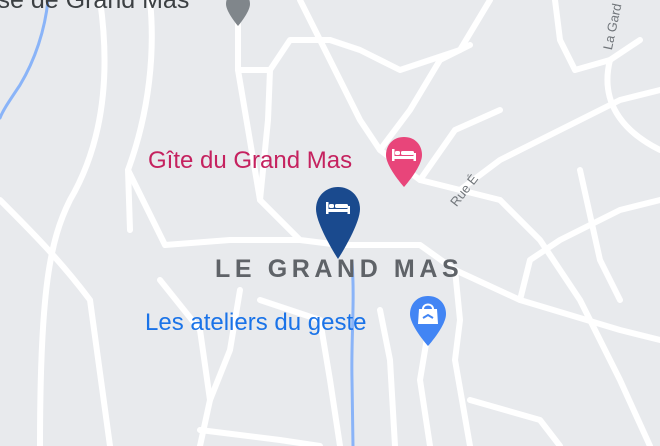 The height and width of the screenshot is (446, 660). I want to click on bed-icon, so click(404, 162).